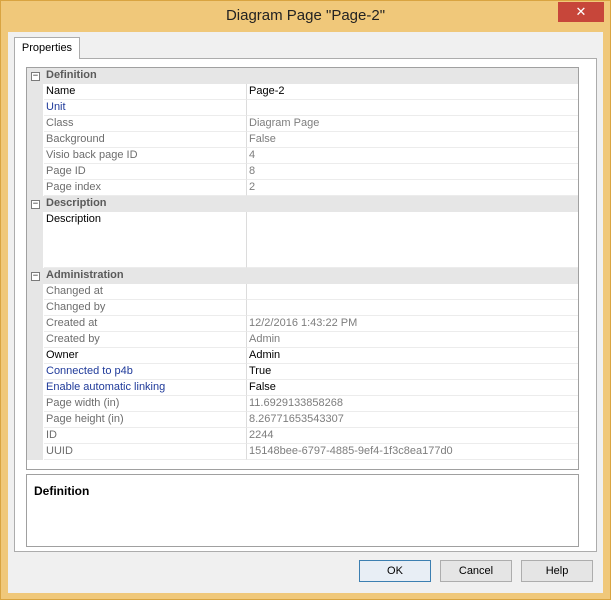 The height and width of the screenshot is (600, 611). I want to click on property-name: UUID, so click(145, 452).